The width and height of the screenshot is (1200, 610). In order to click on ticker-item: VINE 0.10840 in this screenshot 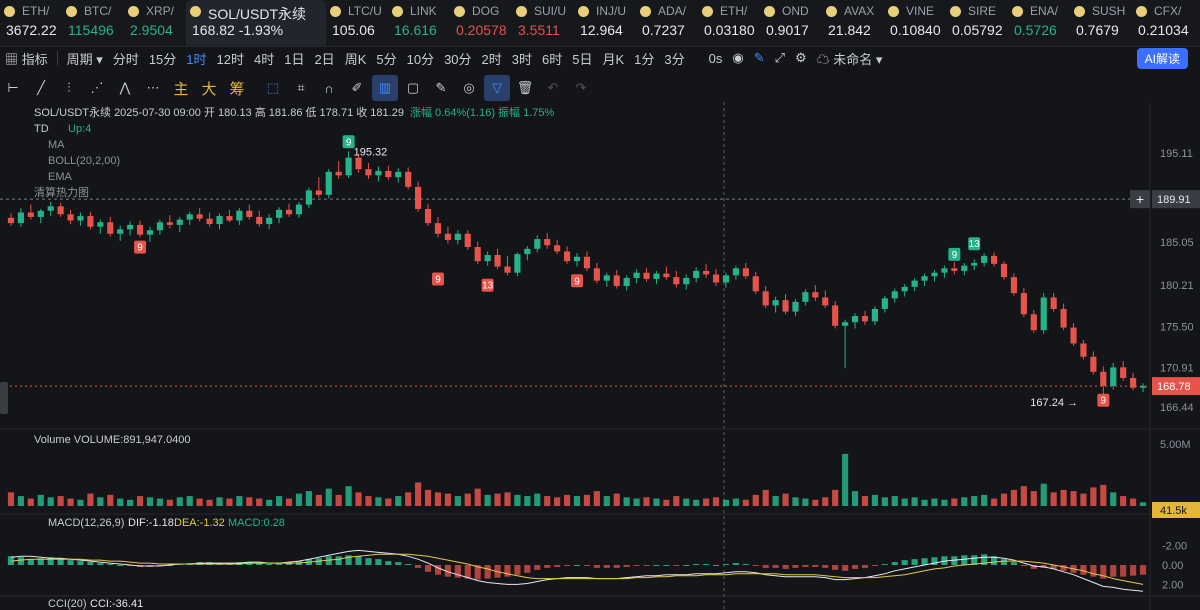, I will do `click(915, 23)`.